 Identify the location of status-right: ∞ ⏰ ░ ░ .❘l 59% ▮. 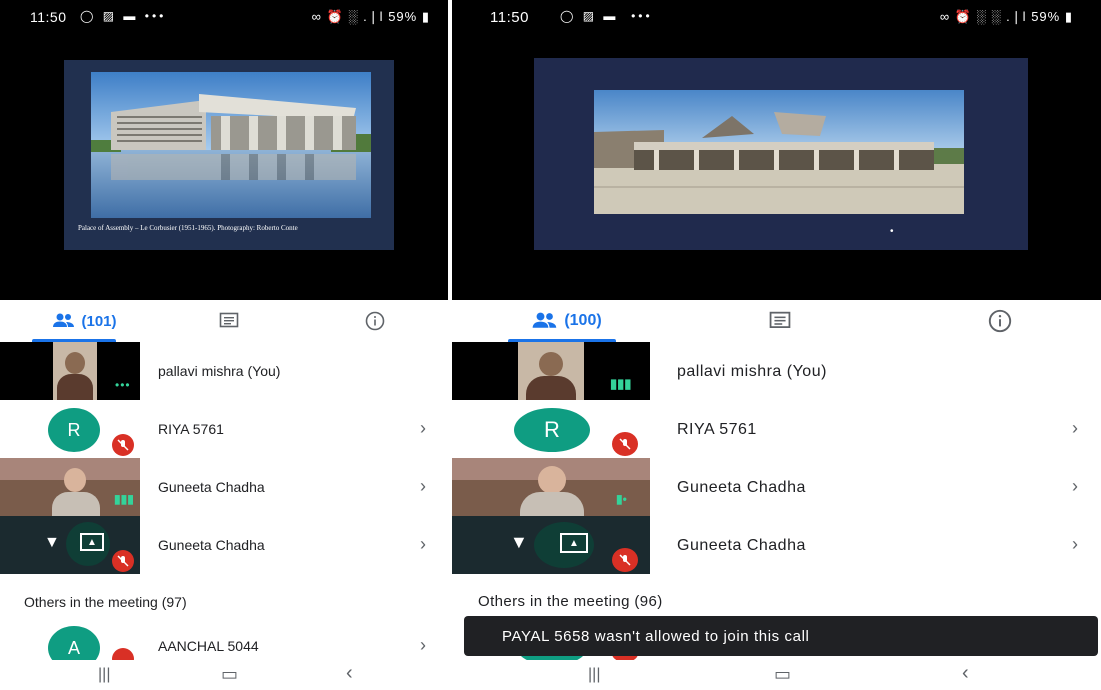
(1006, 17).